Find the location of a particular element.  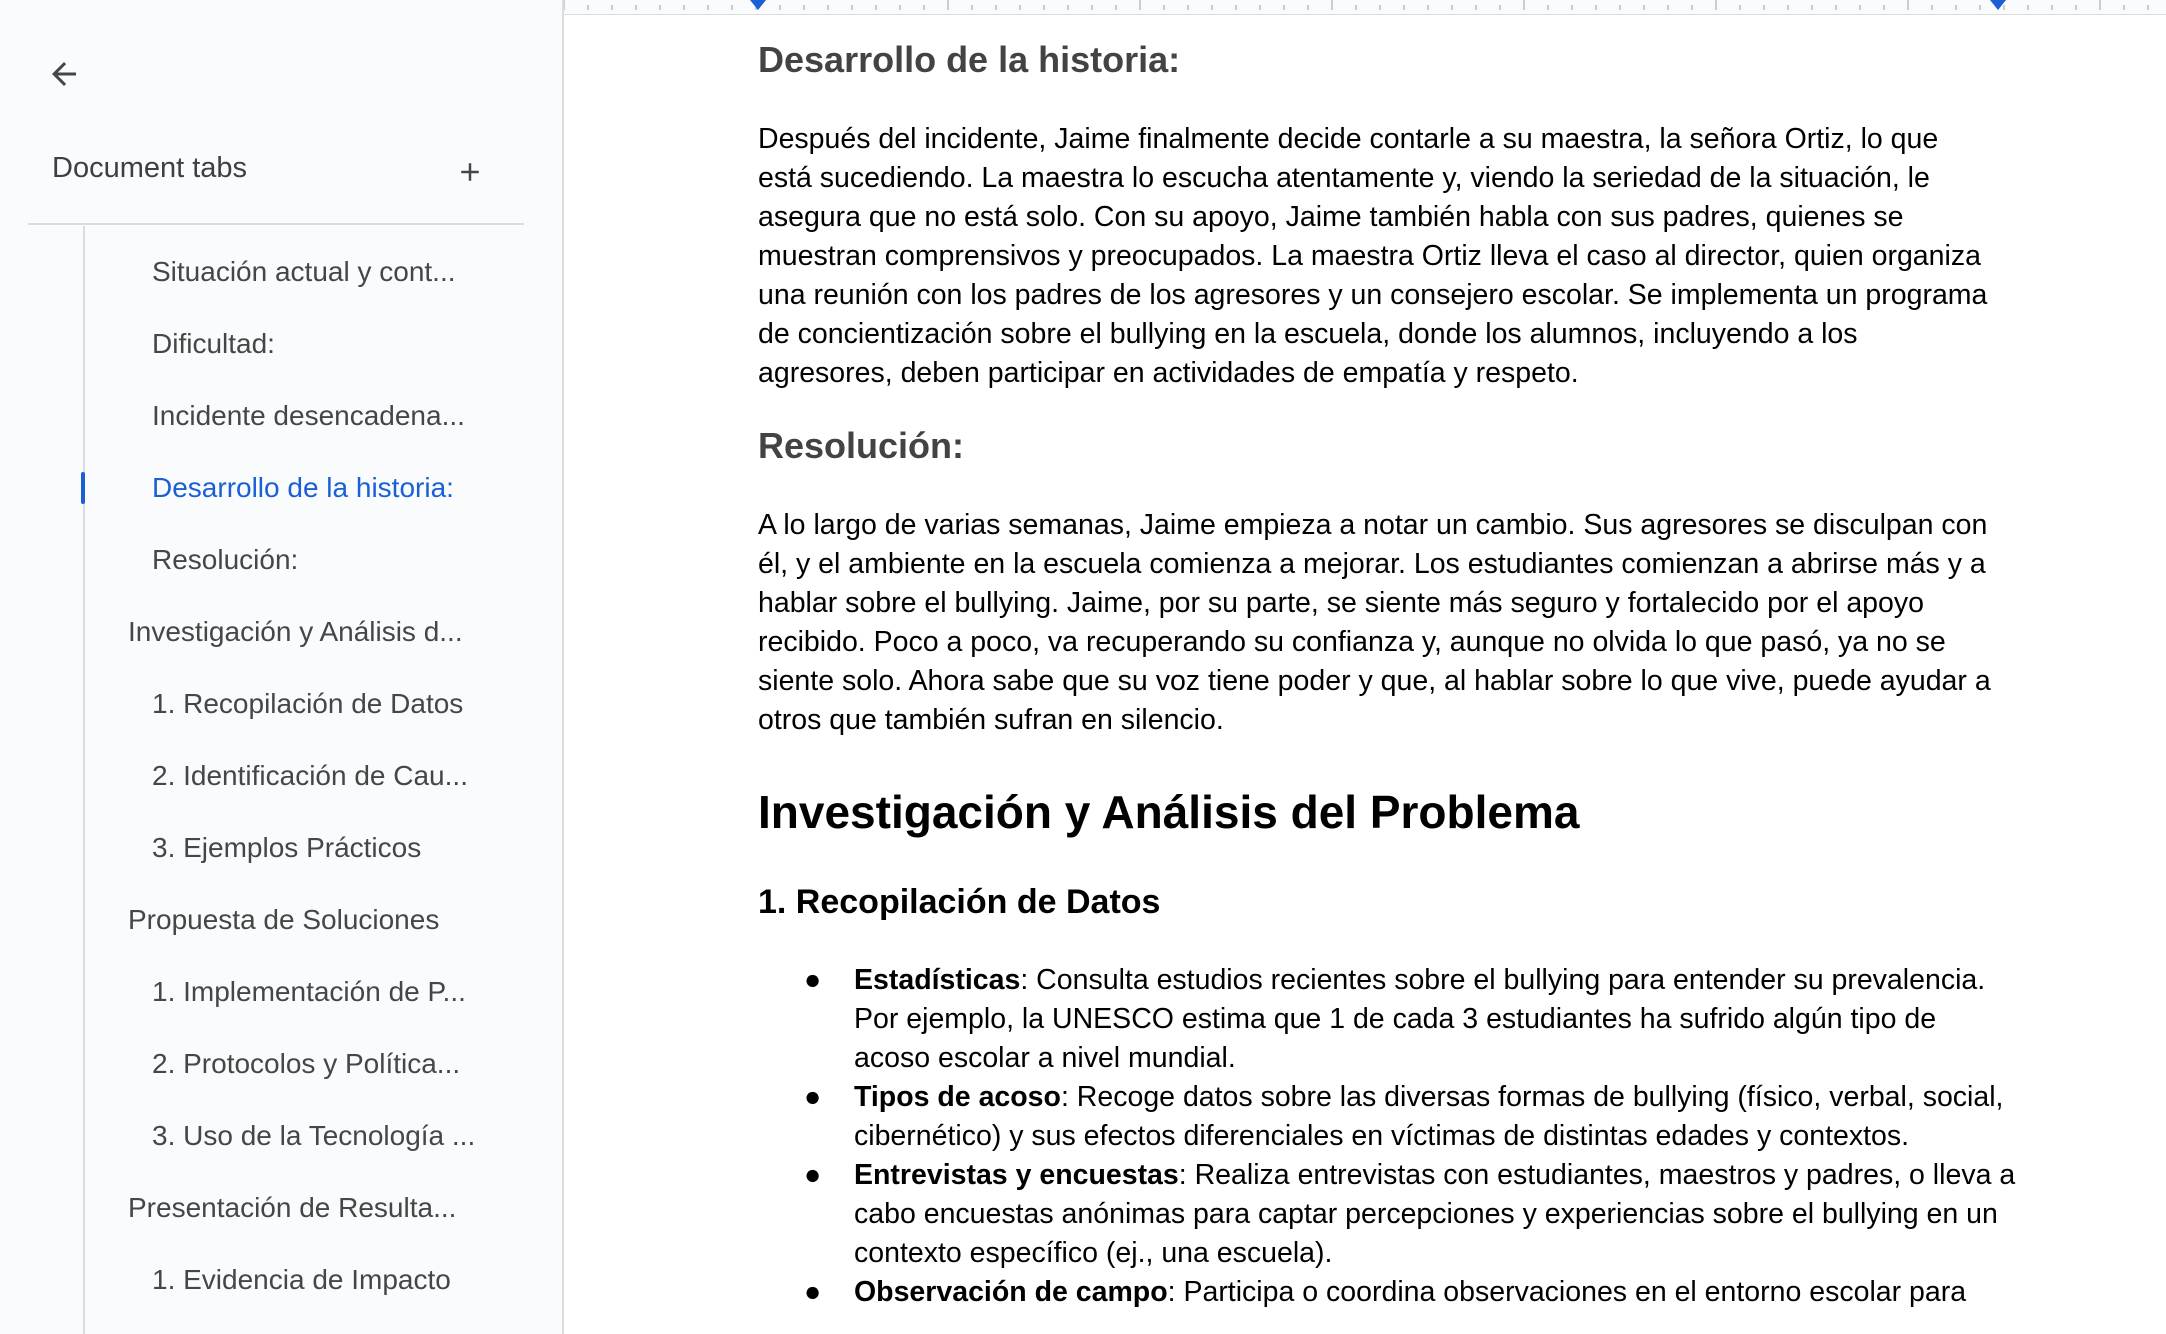

bullet-term: Tipos de acoso is located at coordinates (957, 1097).